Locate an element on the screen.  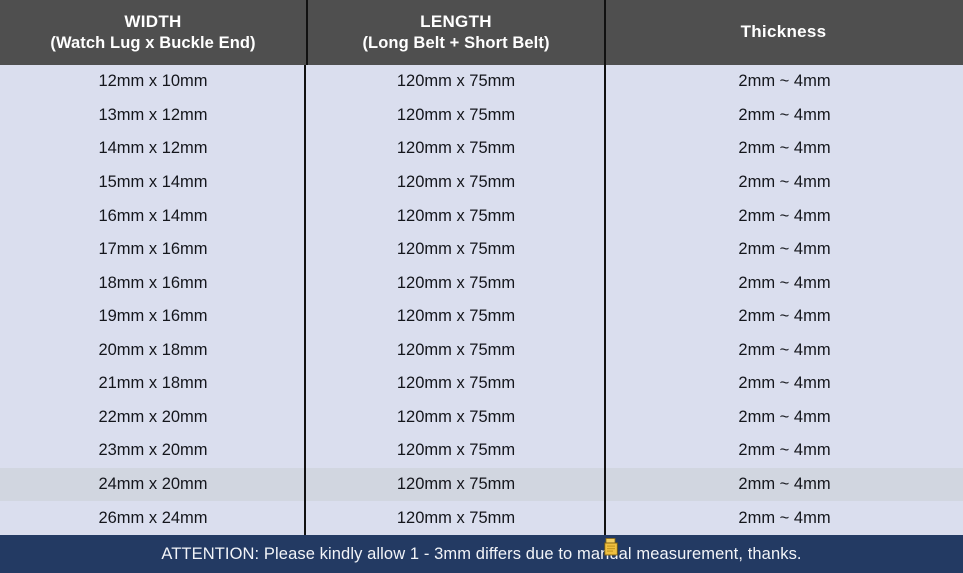
cell-width: 21mm x 18mm is located at coordinates (153, 383).